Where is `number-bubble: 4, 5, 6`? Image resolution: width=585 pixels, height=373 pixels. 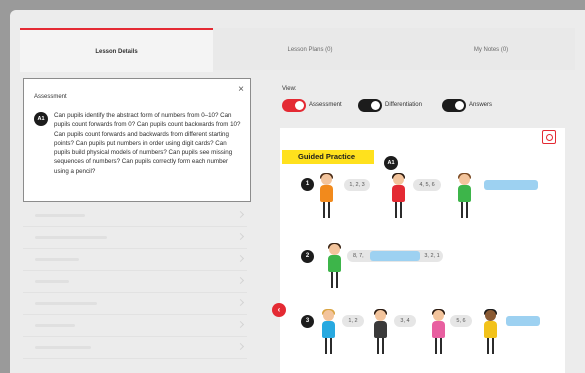
number-bubble: 4, 5, 6 is located at coordinates (427, 185).